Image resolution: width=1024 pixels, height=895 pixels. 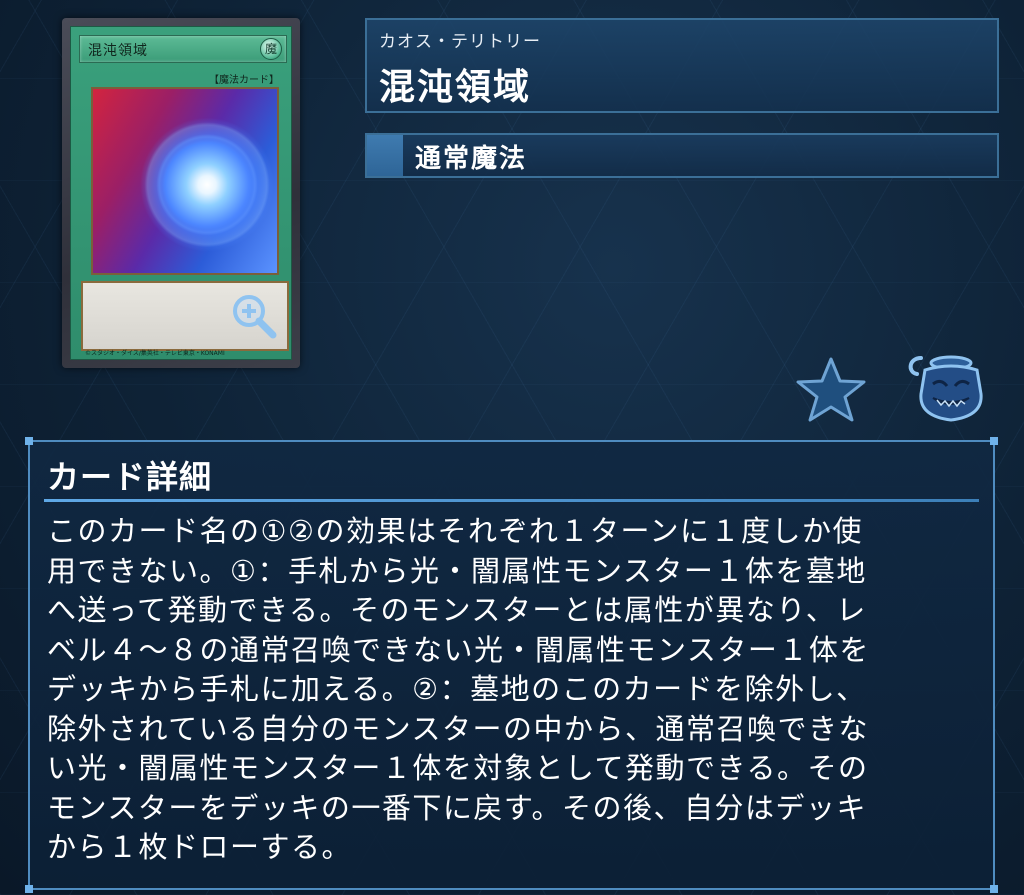 I want to click on type-color-swatch, so click(x=385, y=155).